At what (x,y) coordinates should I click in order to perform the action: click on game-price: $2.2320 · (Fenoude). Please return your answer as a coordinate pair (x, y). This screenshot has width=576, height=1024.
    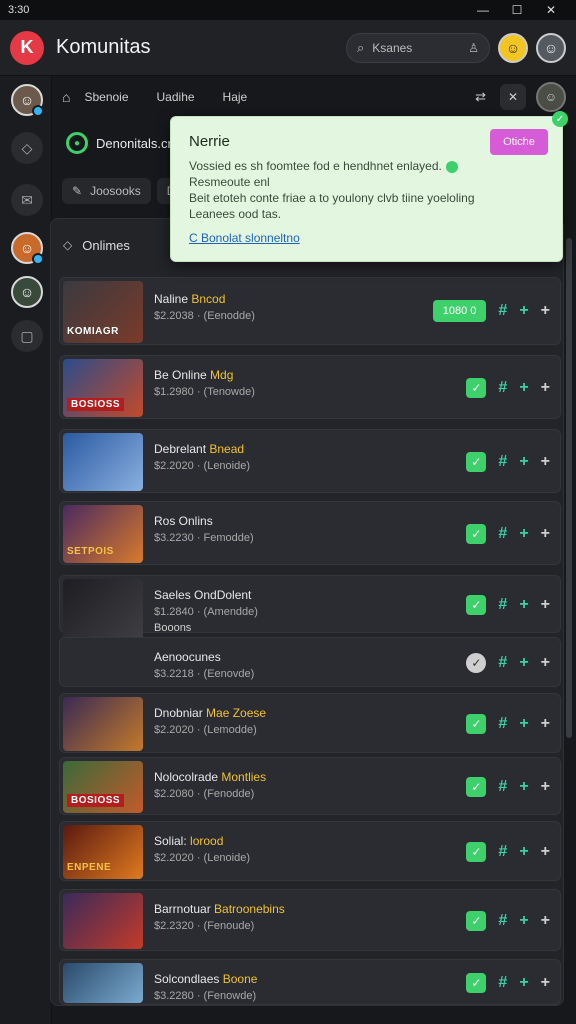
    Looking at the image, I should click on (204, 926).